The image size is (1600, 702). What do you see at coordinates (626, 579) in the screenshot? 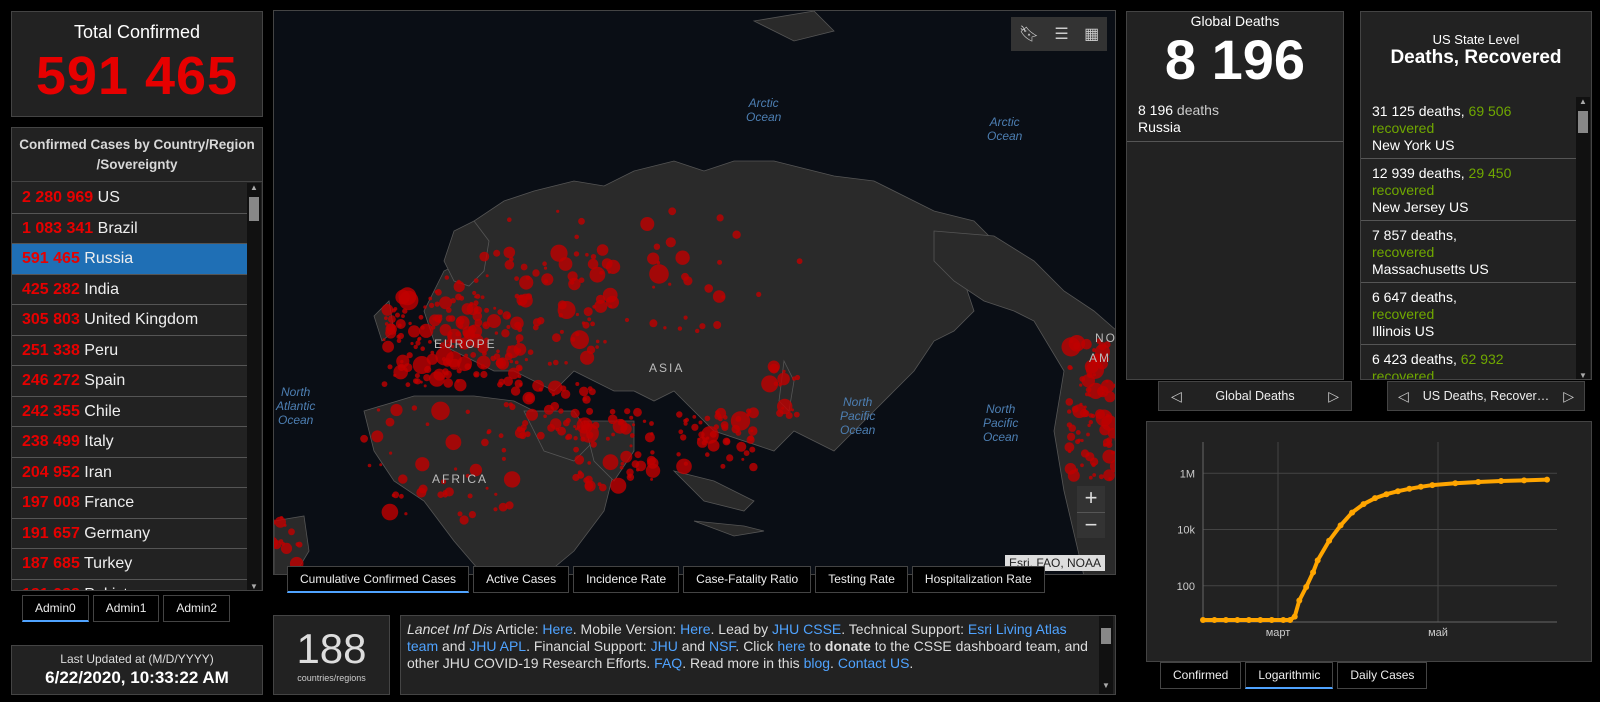
I see `map-layer-tab: Incidence Rate` at bounding box center [626, 579].